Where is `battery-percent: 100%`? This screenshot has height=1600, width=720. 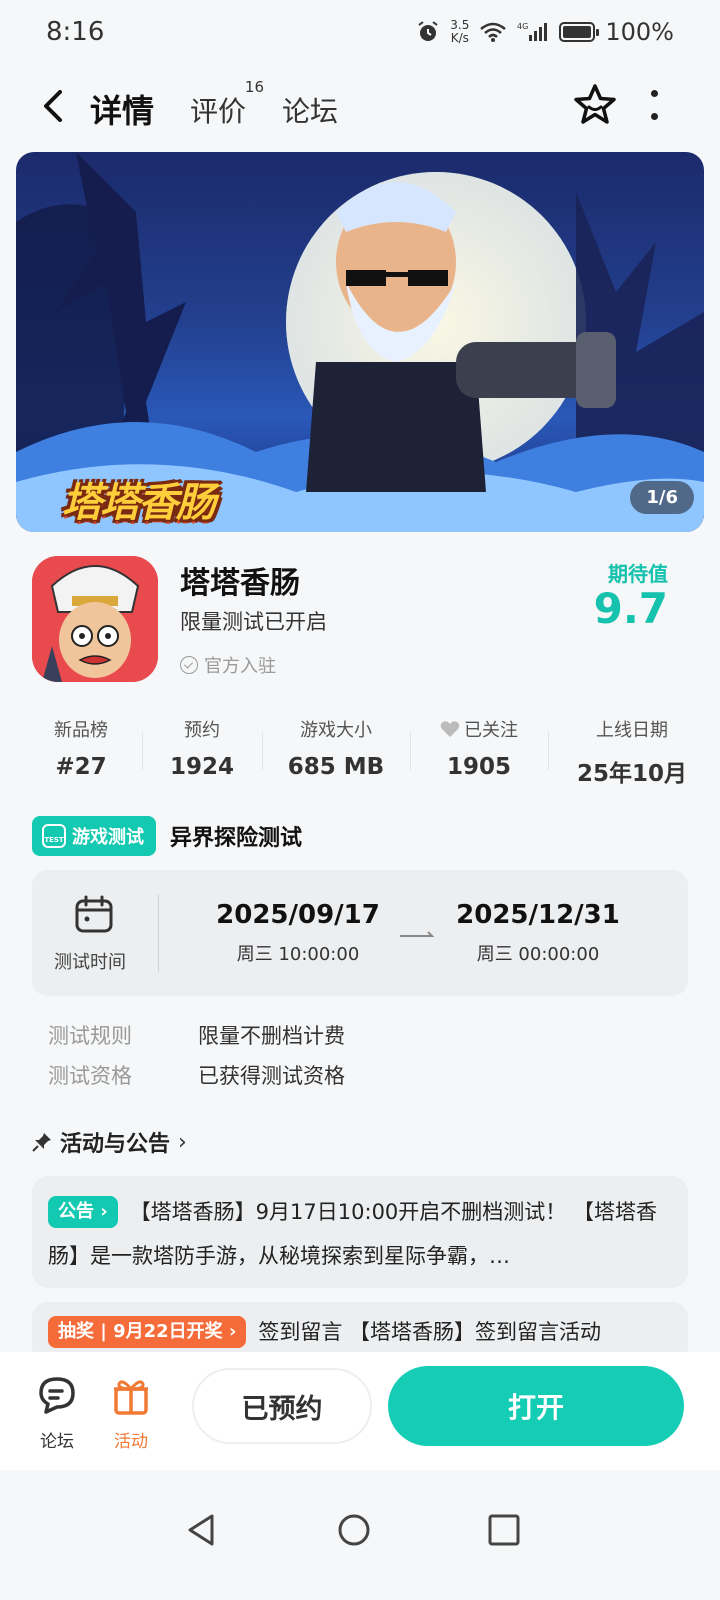
battery-percent: 100% is located at coordinates (639, 32).